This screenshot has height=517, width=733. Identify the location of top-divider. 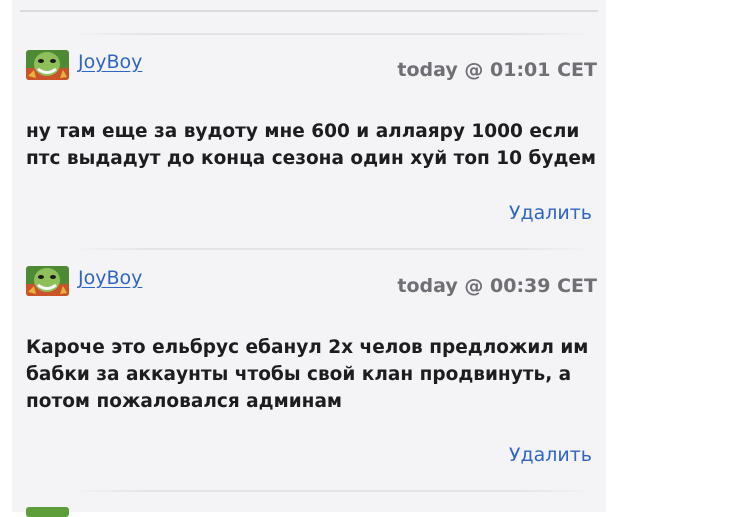
(309, 11).